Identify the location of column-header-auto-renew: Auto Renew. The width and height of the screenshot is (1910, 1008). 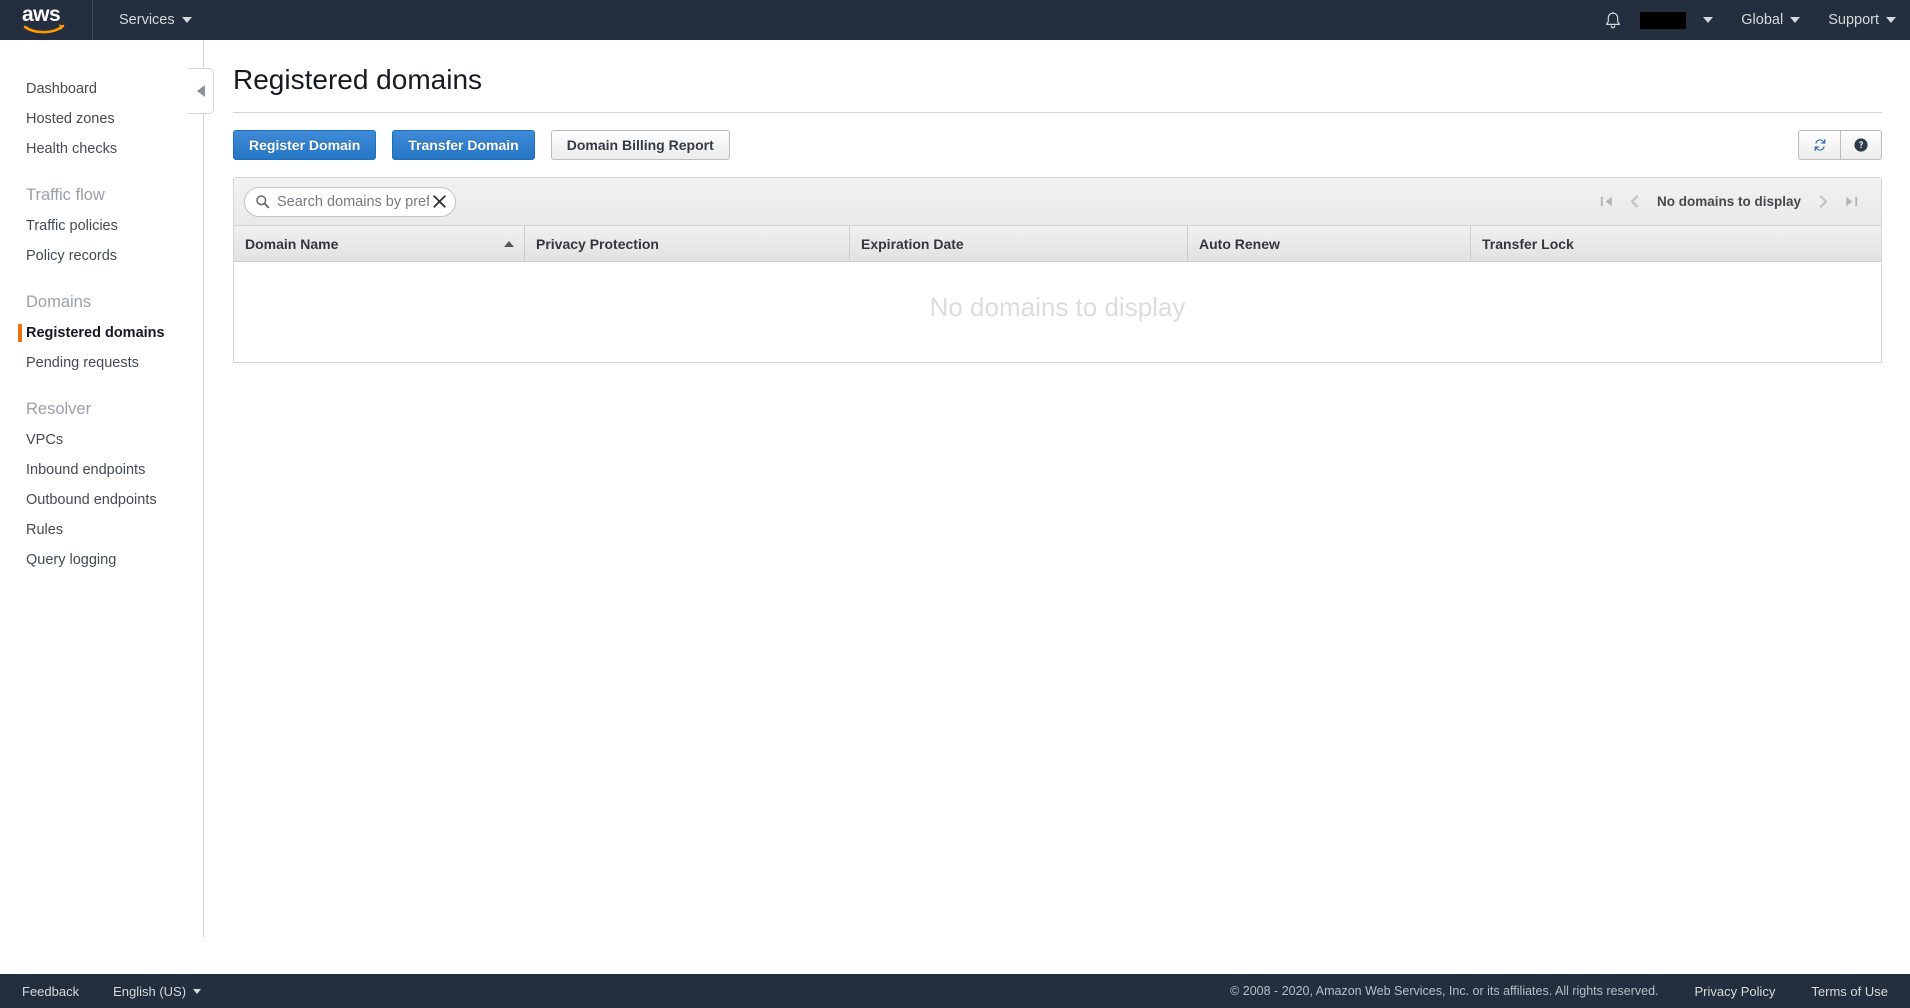
(1328, 243).